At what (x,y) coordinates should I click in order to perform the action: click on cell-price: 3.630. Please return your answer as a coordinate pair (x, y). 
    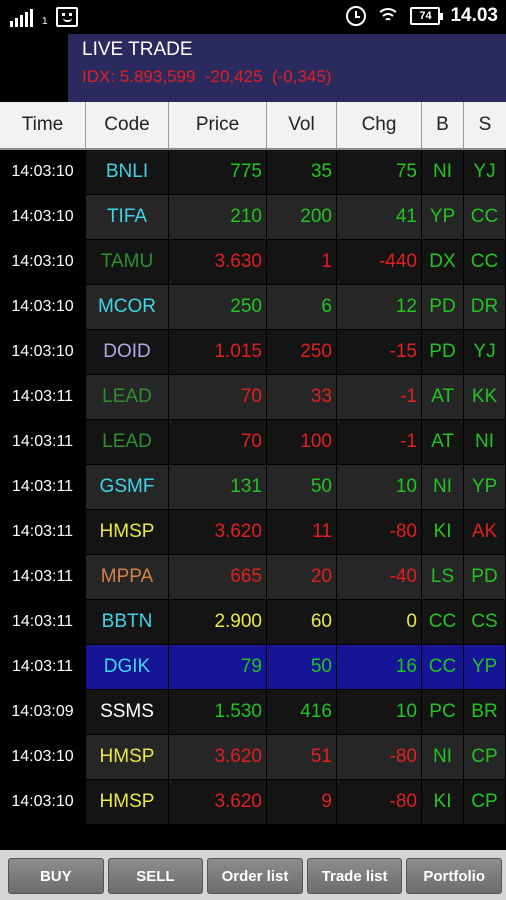
    Looking at the image, I should click on (218, 262).